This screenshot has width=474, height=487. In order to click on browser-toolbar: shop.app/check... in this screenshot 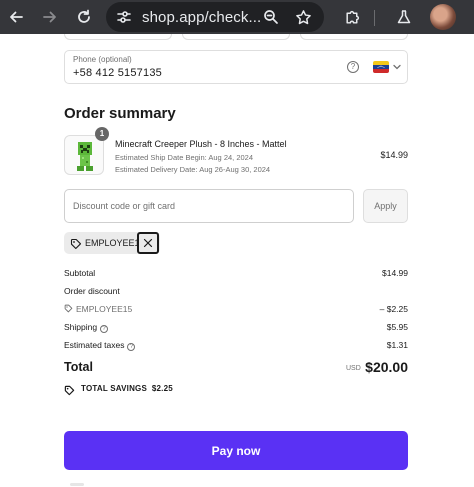, I will do `click(237, 17)`.